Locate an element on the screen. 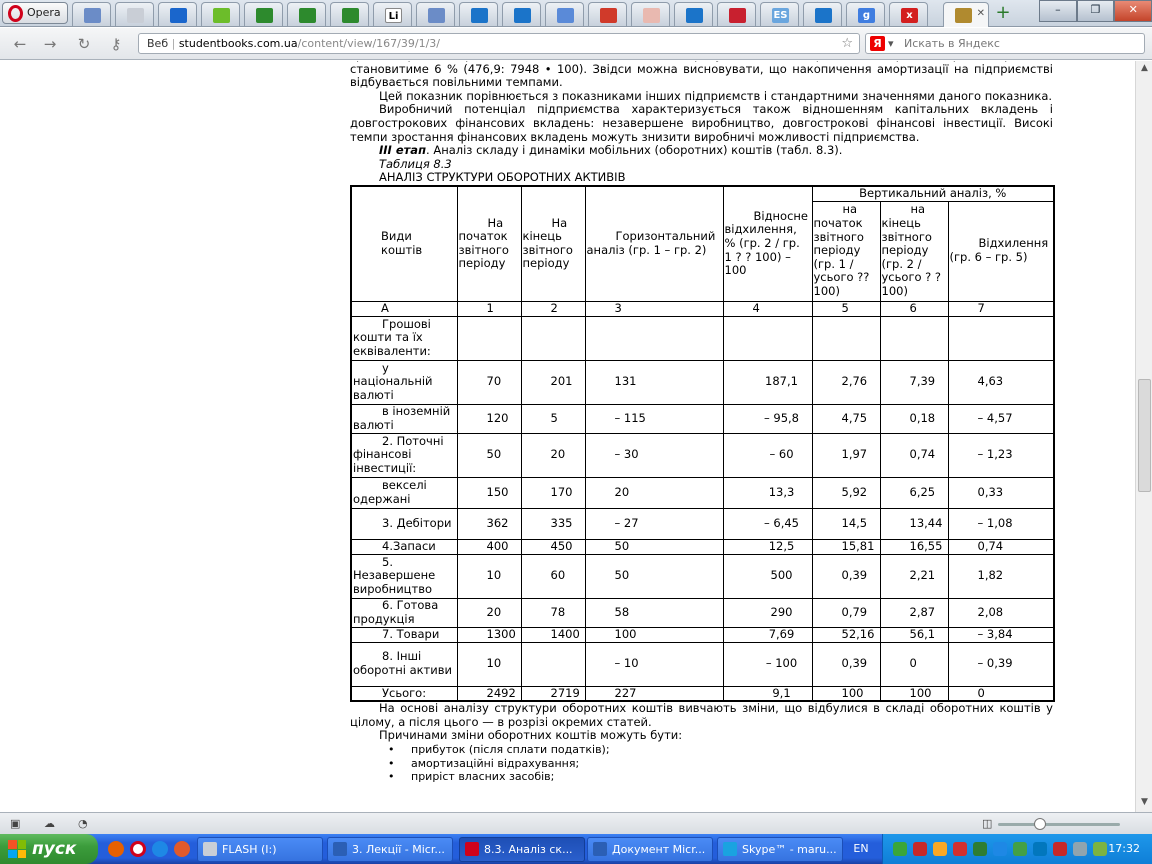 This screenshot has width=1152, height=864. value-cell: 170 is located at coordinates (553, 492).